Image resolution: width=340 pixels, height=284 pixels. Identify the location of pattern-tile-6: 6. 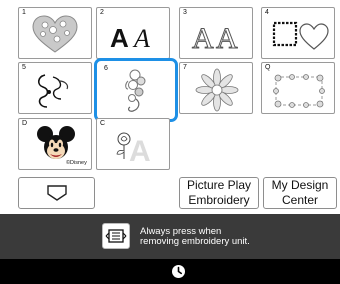
(136, 90).